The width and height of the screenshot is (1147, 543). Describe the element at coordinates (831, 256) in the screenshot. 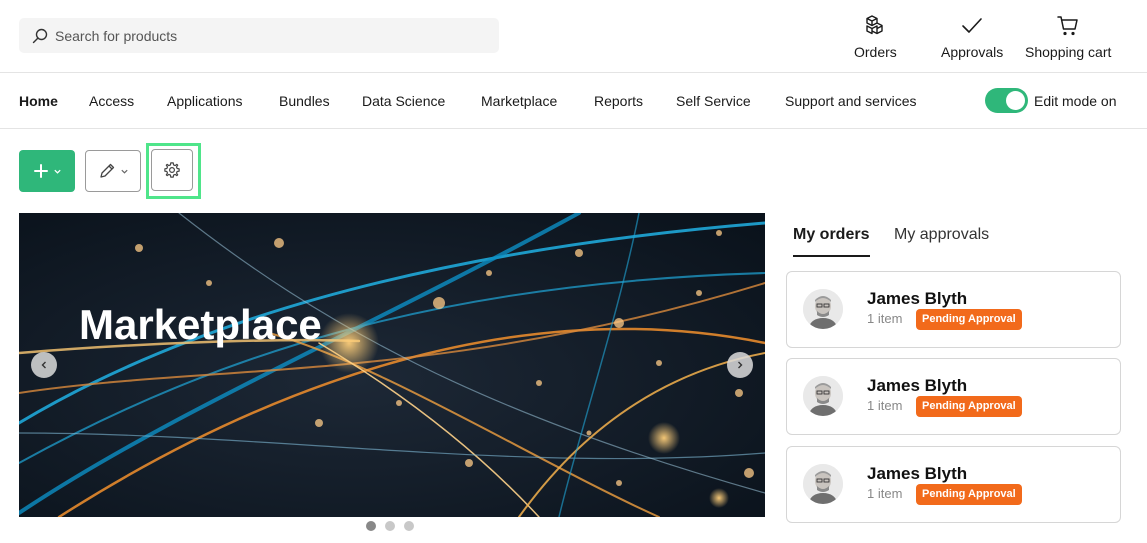

I see `active-tab-indicator` at that location.